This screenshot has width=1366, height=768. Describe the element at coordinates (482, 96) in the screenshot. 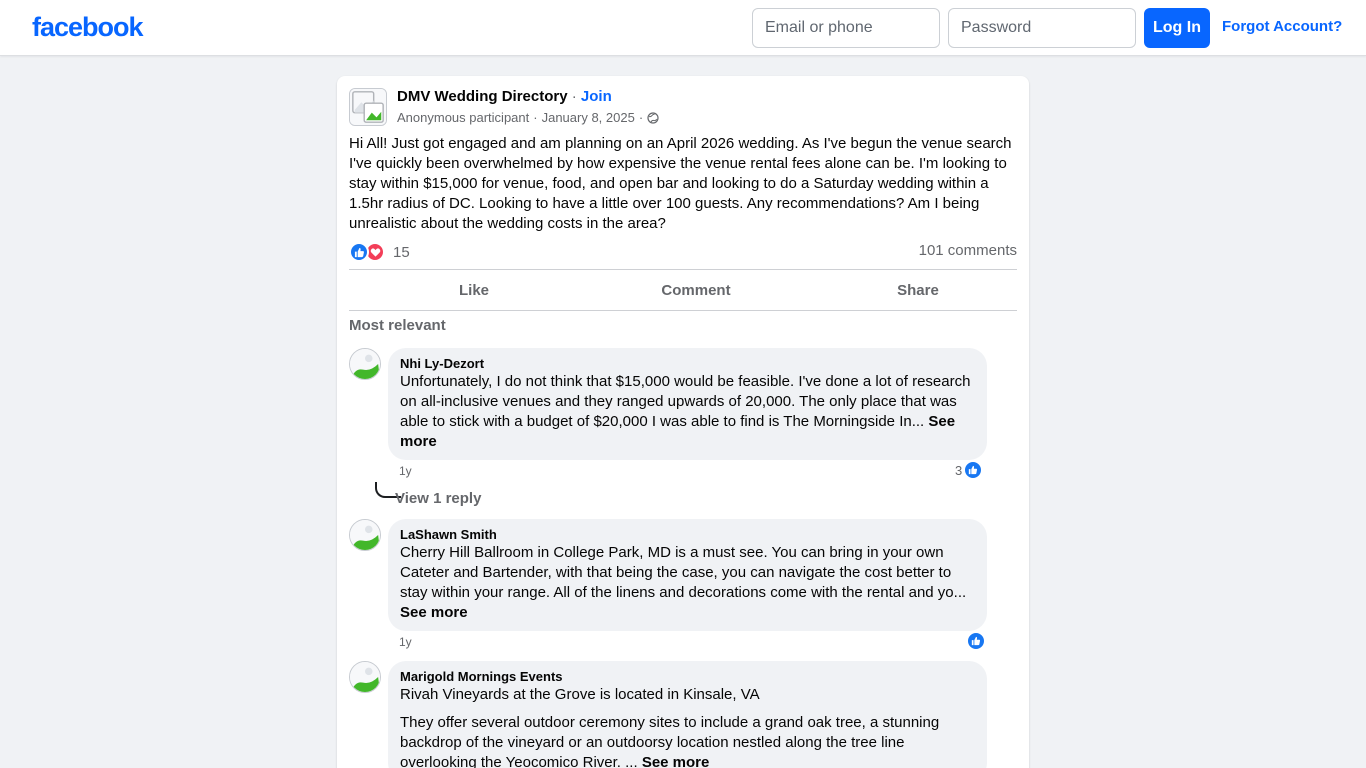

I see `group-name: DMV Wedding Directory` at that location.